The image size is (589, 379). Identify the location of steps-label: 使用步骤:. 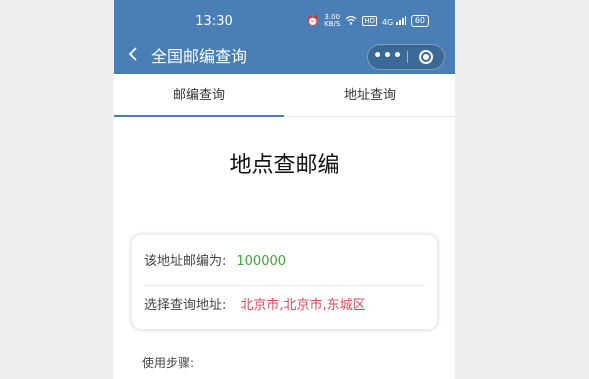
(168, 363).